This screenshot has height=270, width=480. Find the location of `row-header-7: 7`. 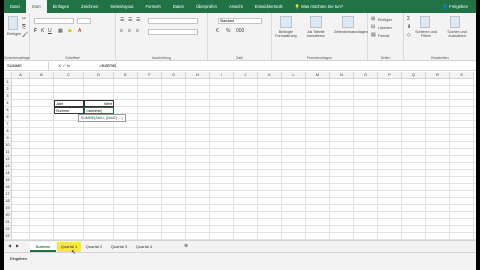

row-header-7: 7 is located at coordinates (8, 124).